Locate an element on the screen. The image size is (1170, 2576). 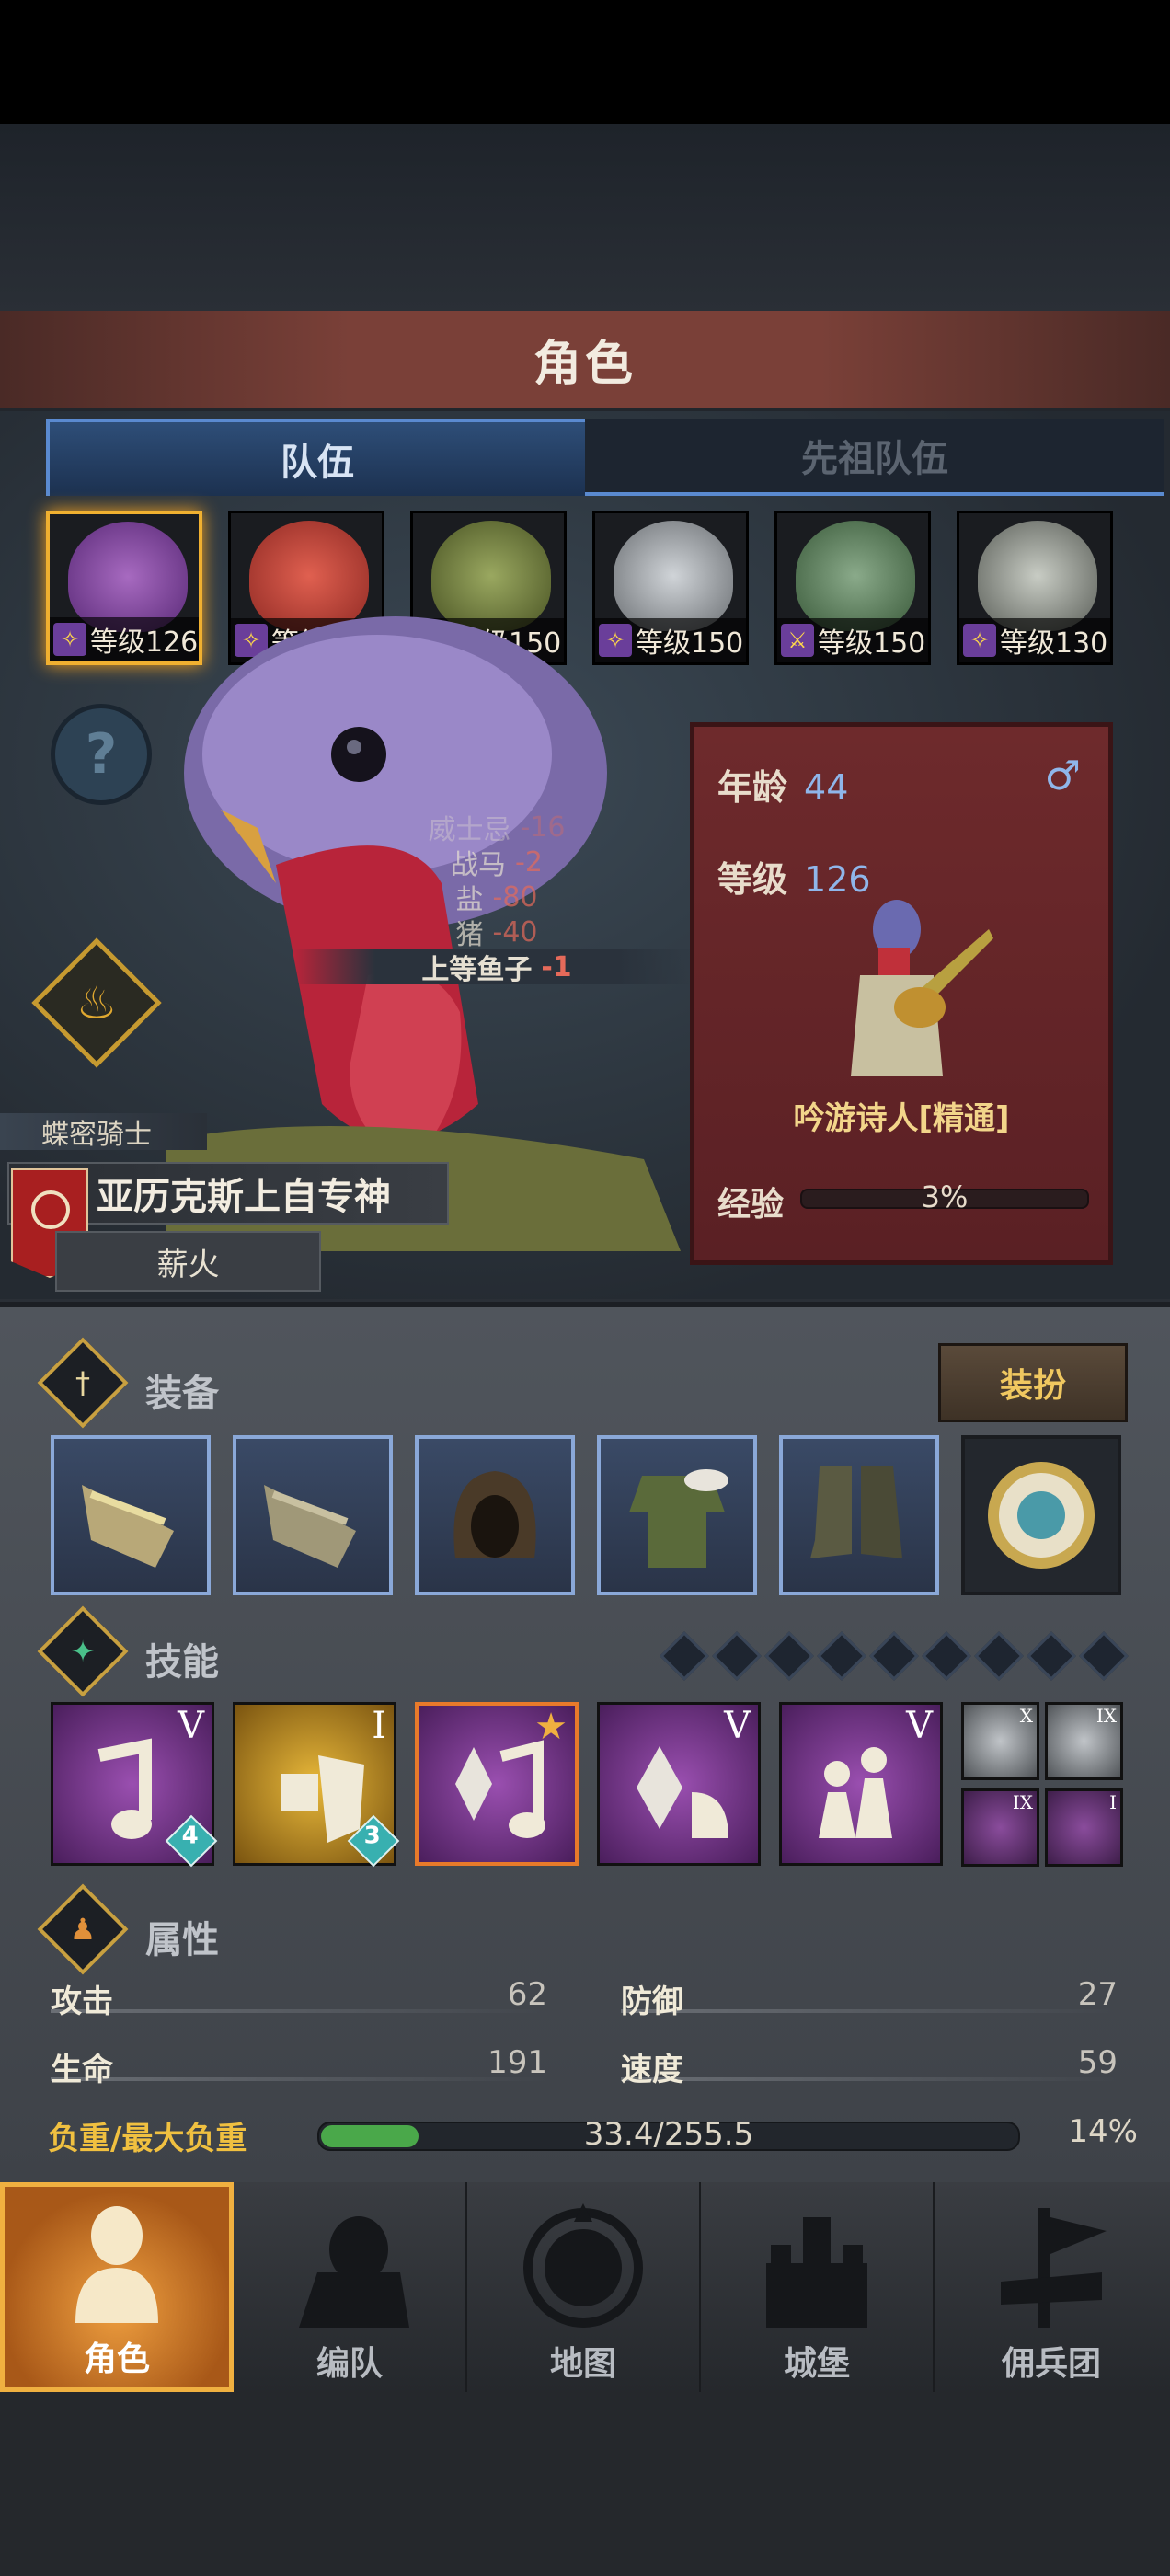
character-info-banner: 年龄 44 ♂ 等级 126 吟游诗人[精通] 经验 3% is located at coordinates (901, 993).